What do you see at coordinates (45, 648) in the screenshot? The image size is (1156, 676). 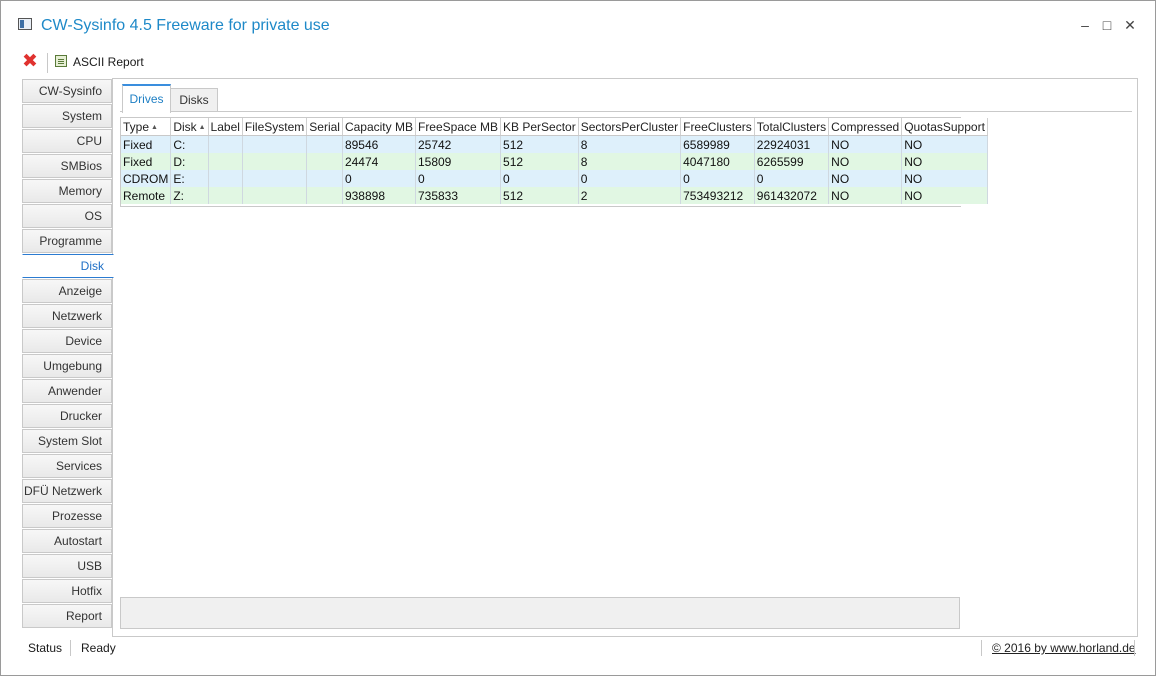 I see `status-label: Status` at bounding box center [45, 648].